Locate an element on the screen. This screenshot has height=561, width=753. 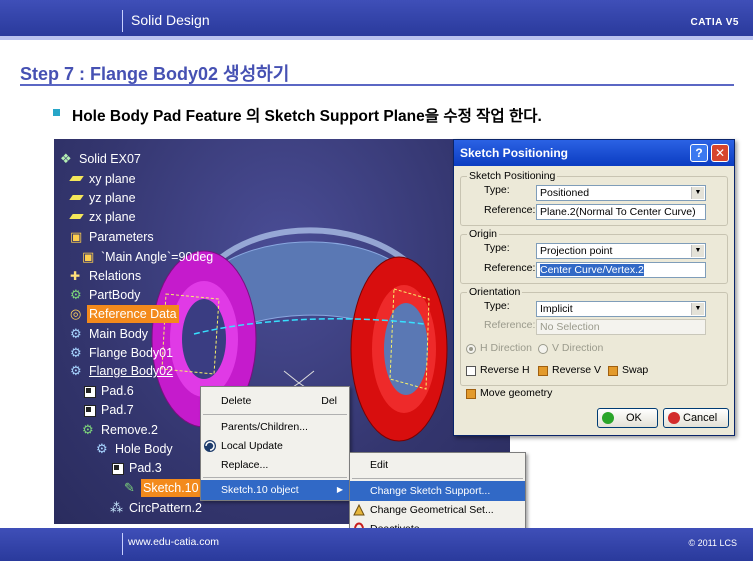
tree-item-relations: Relations is located at coordinates (106, 276).